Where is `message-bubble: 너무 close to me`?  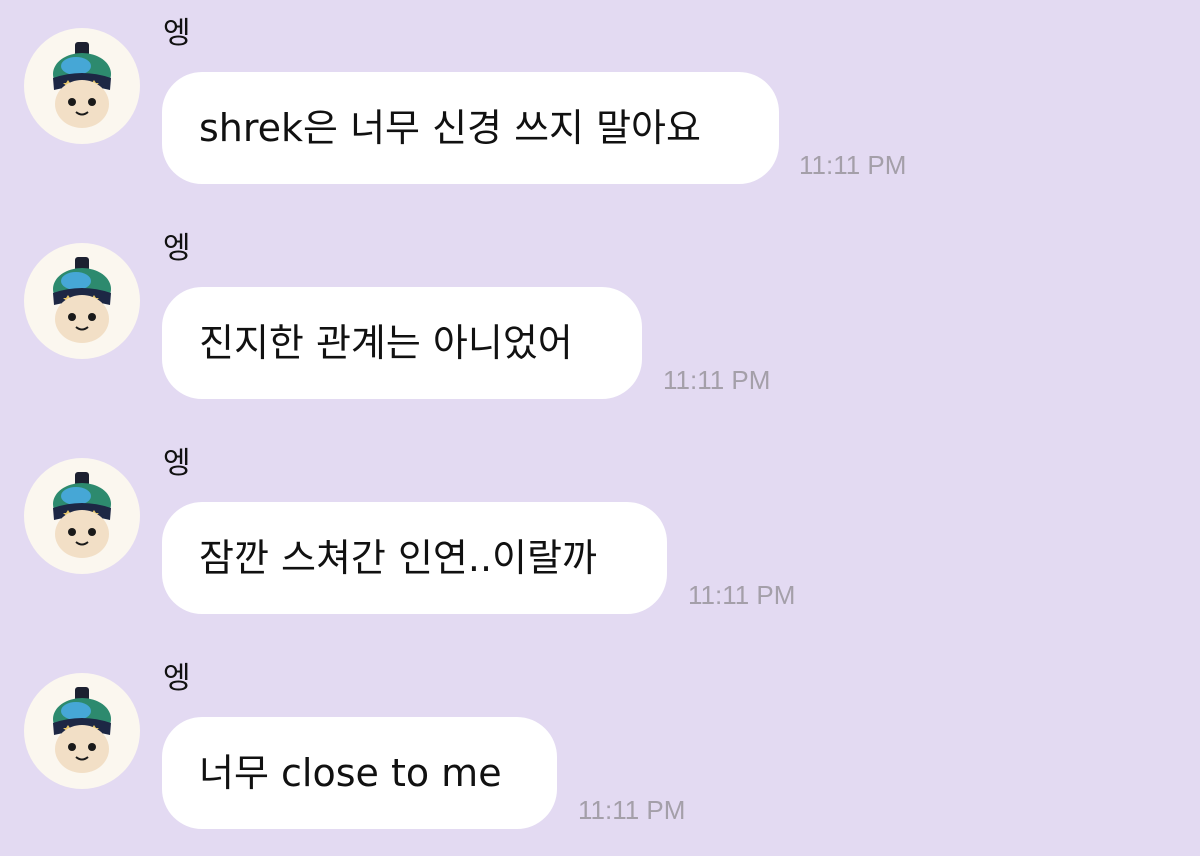 message-bubble: 너무 close to me is located at coordinates (359, 773).